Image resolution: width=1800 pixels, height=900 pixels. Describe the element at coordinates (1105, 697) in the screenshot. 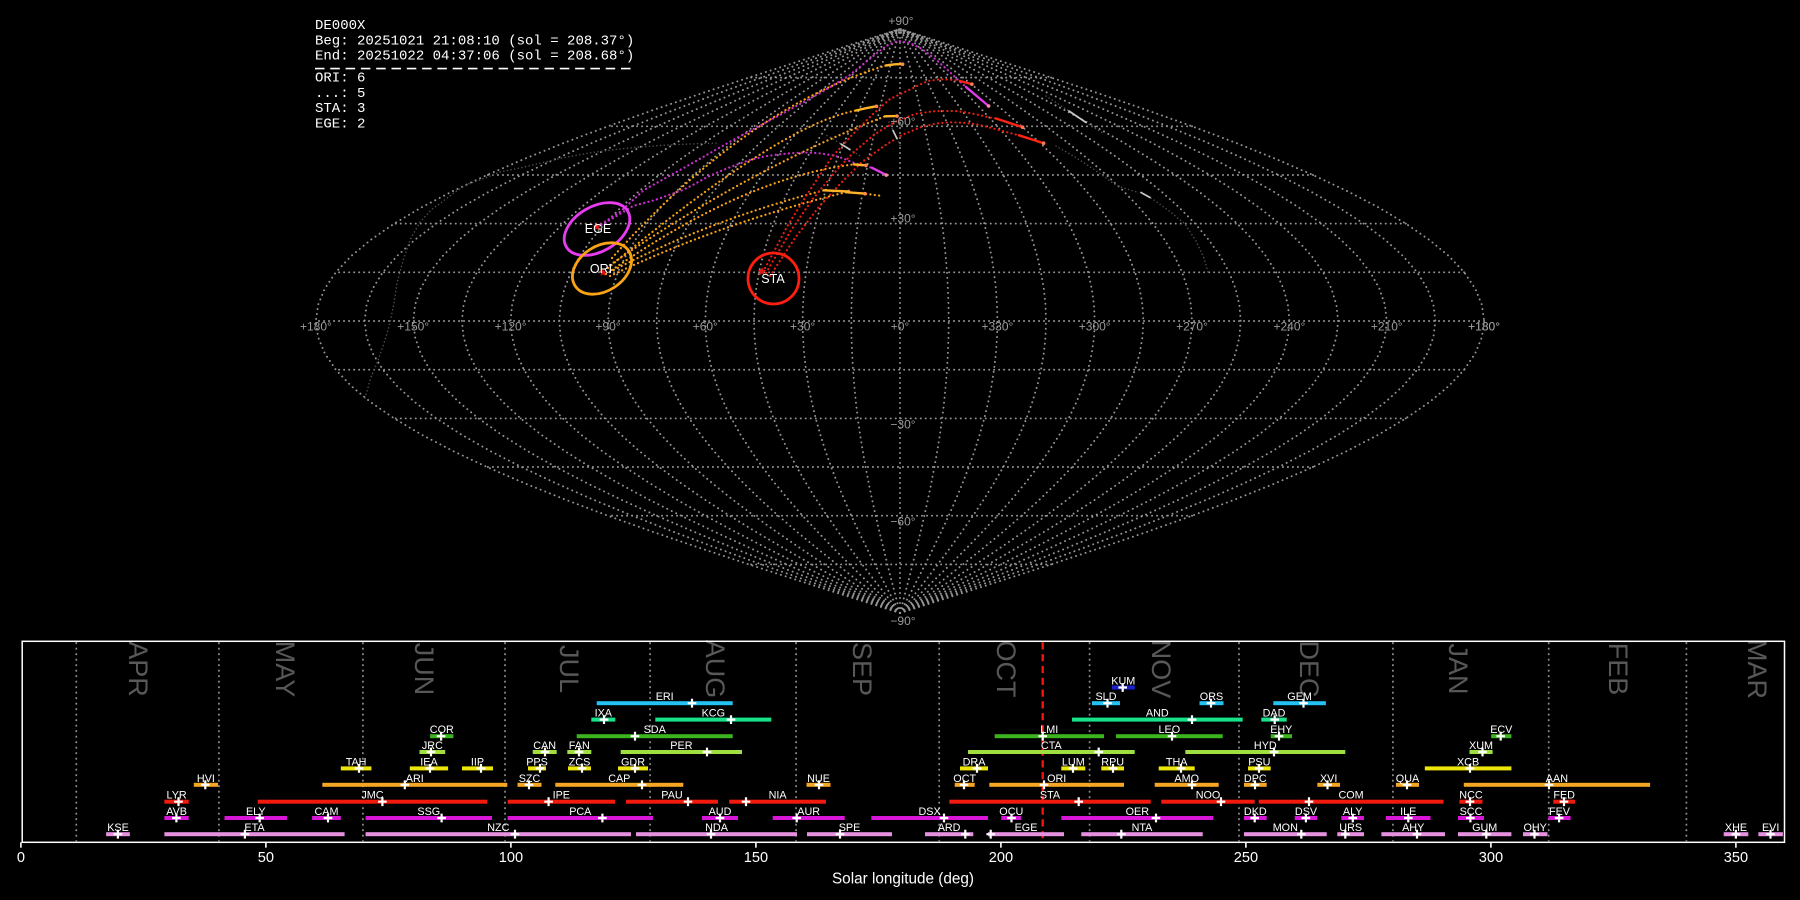

I see `svg-text: SLD` at that location.